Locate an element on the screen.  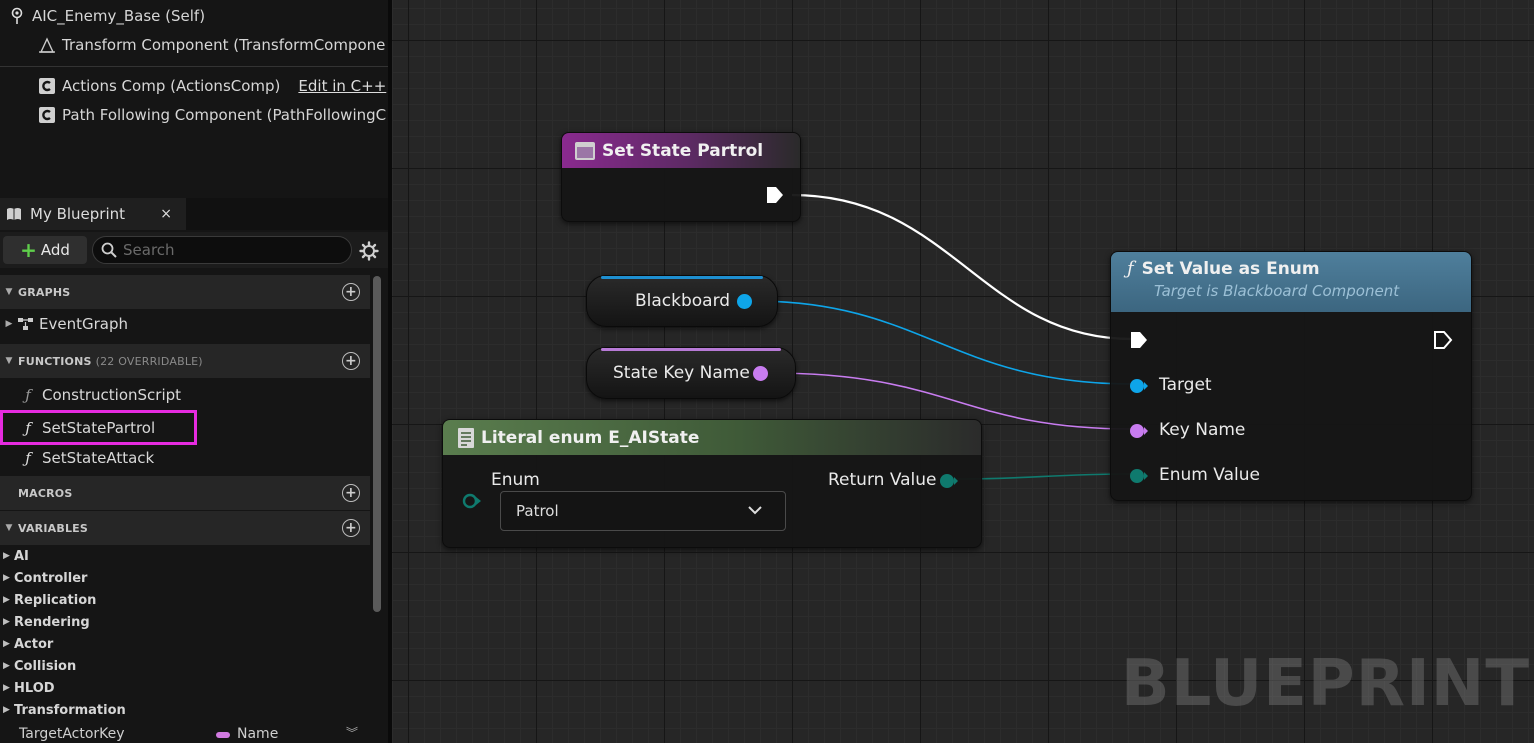
category-label: Replication is located at coordinates (55, 600).